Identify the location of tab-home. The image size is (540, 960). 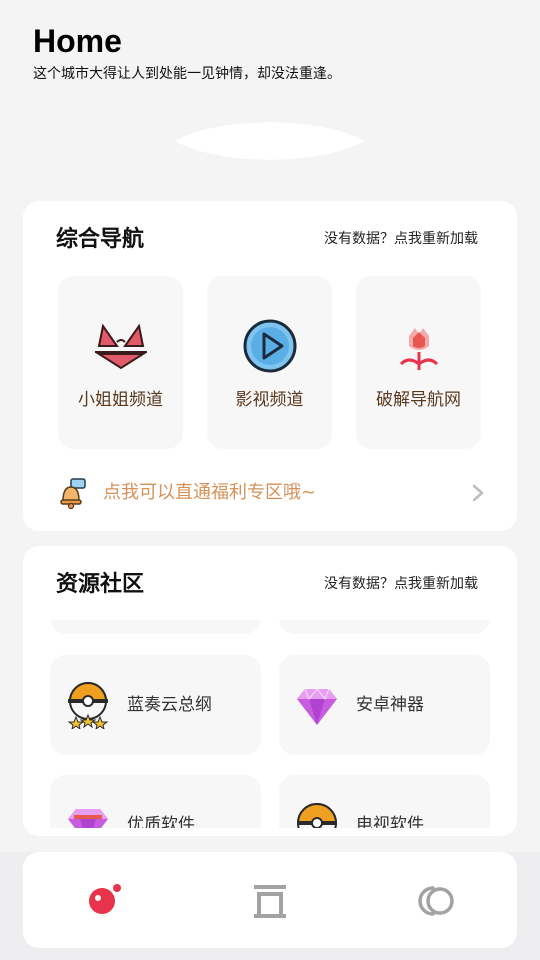
(104, 901).